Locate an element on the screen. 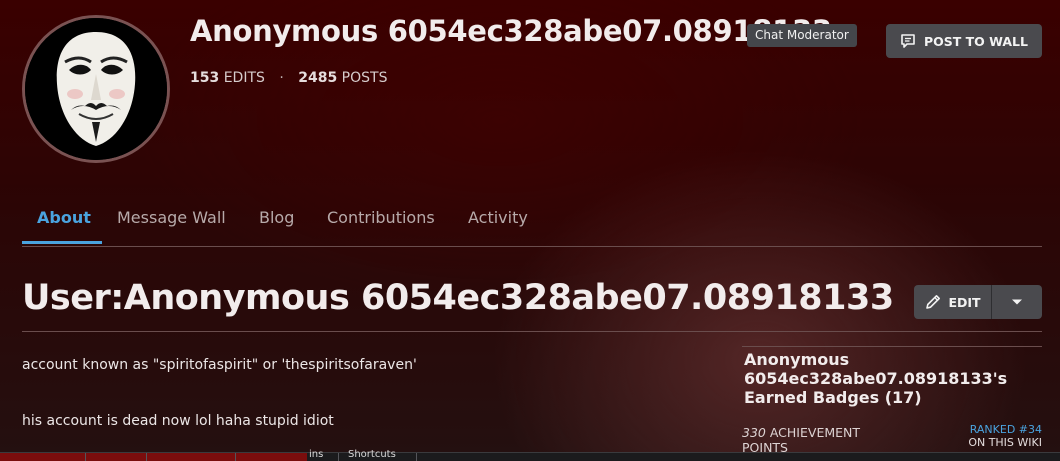 This screenshot has width=1060, height=461. post-to-wall-button: POST TO WALL is located at coordinates (964, 41).